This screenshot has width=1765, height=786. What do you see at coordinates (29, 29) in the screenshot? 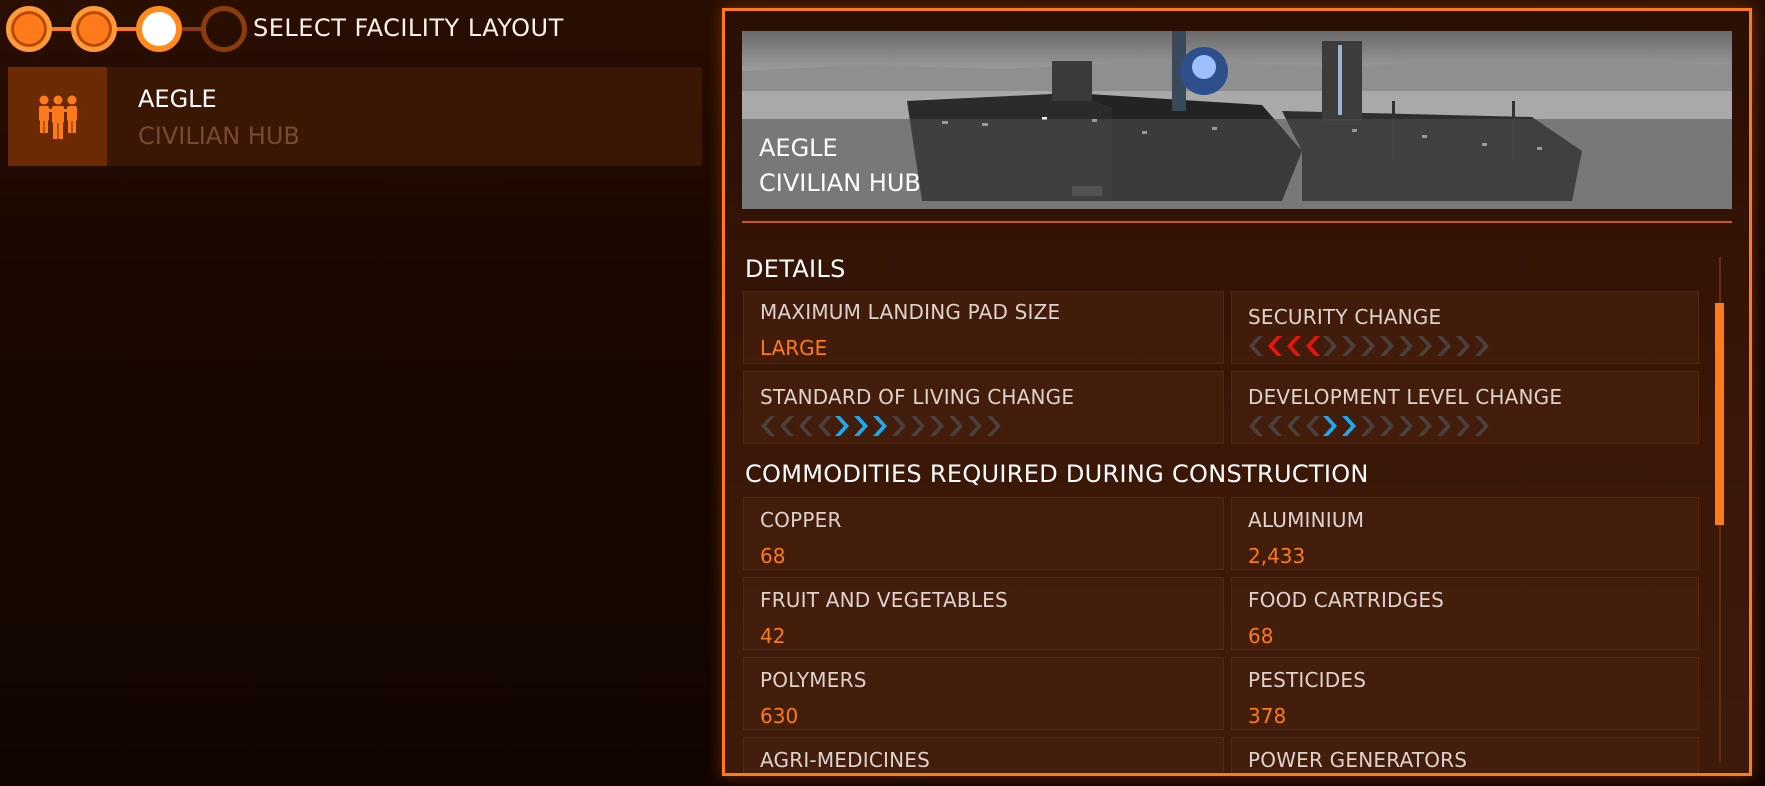
I see `step-1-dot` at bounding box center [29, 29].